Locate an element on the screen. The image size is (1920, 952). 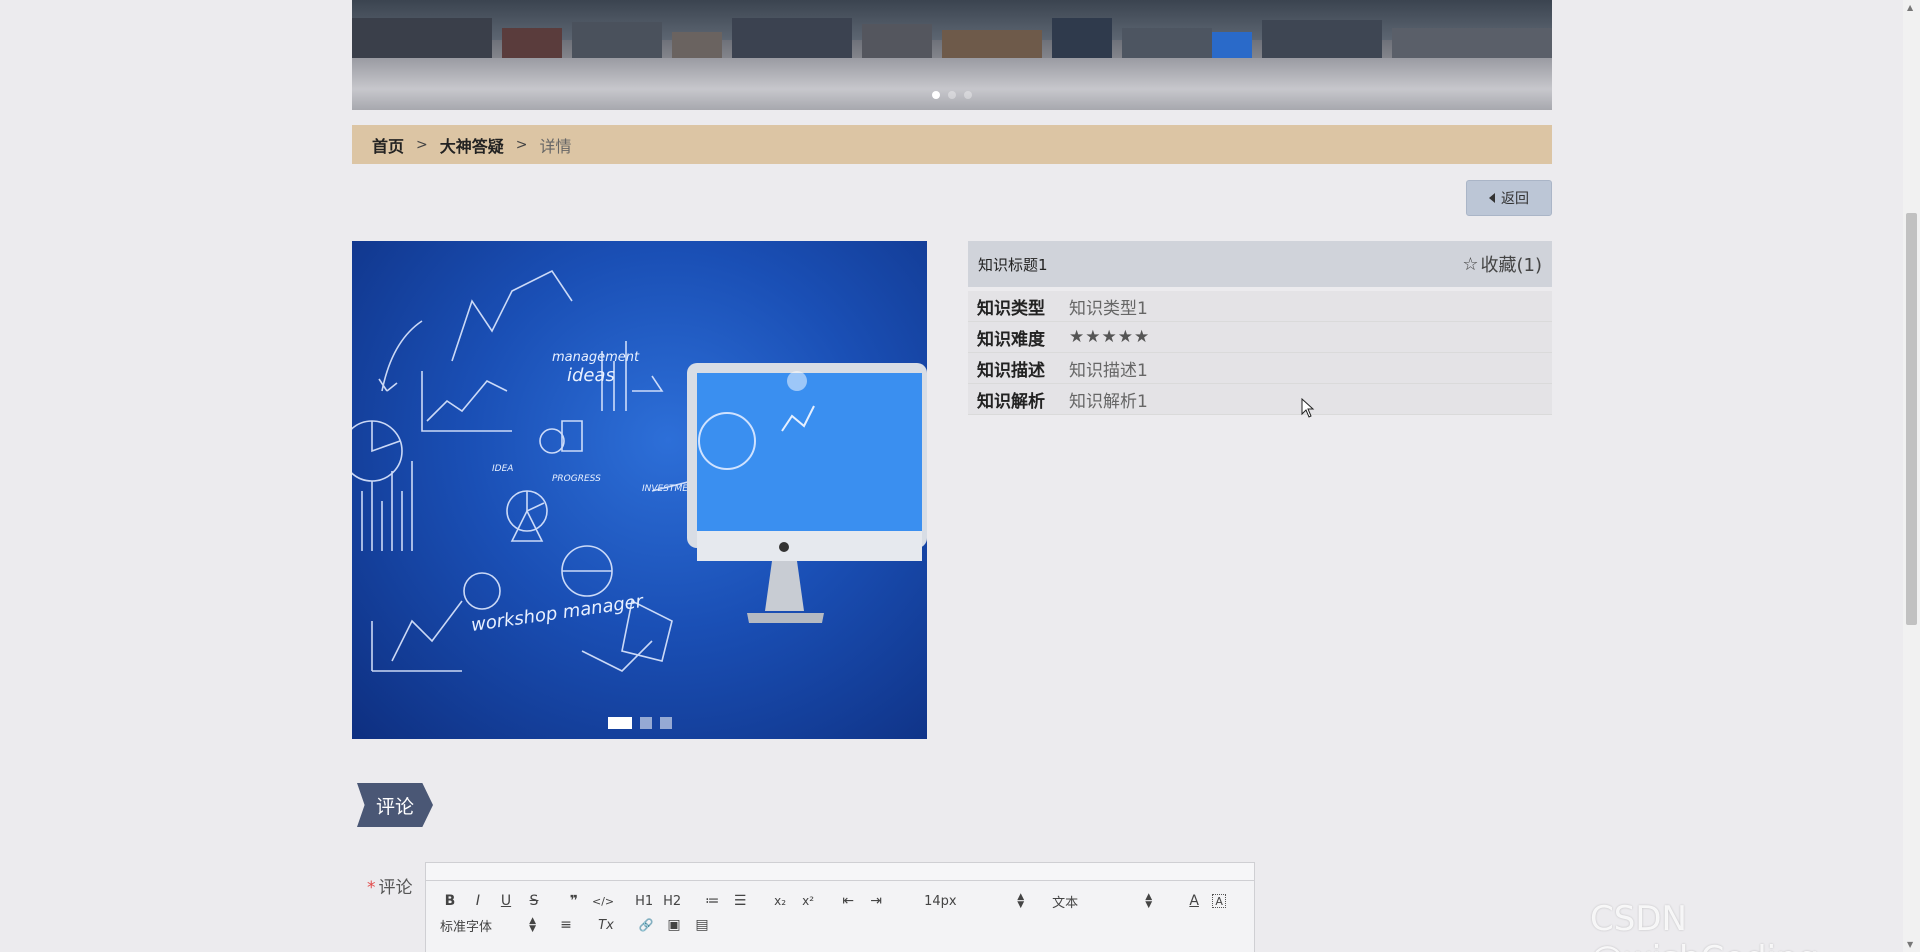
page-scrollbar: ▲ ▼ is located at coordinates (1911, 476).